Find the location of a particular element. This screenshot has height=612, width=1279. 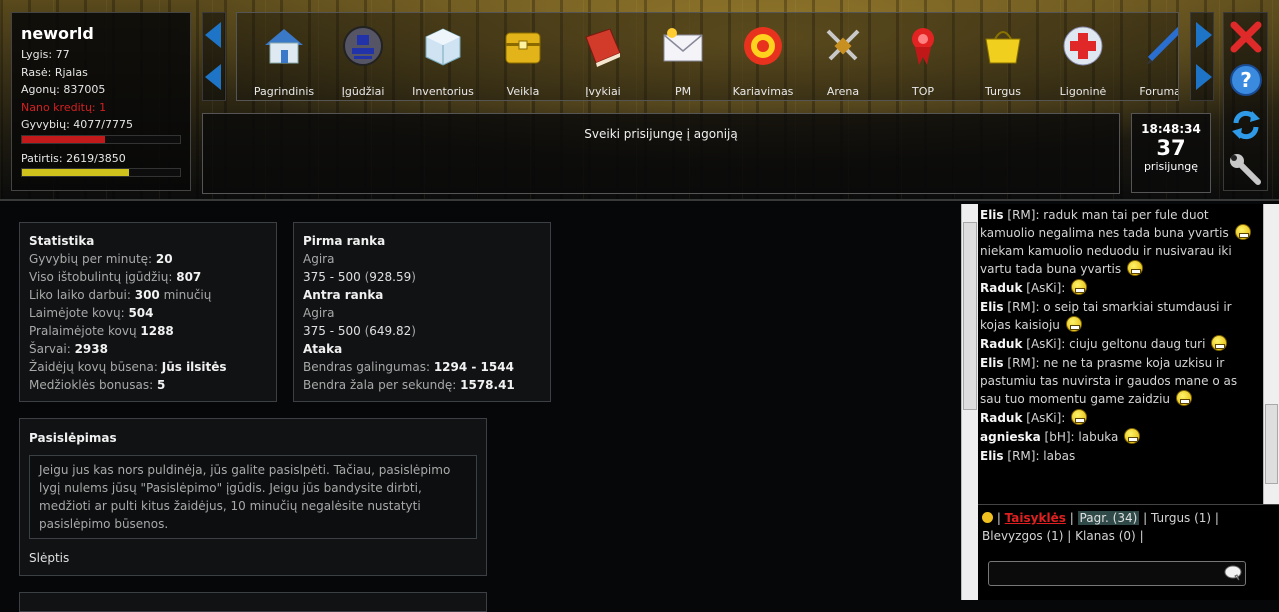

hp-bar-fill is located at coordinates (63, 139).